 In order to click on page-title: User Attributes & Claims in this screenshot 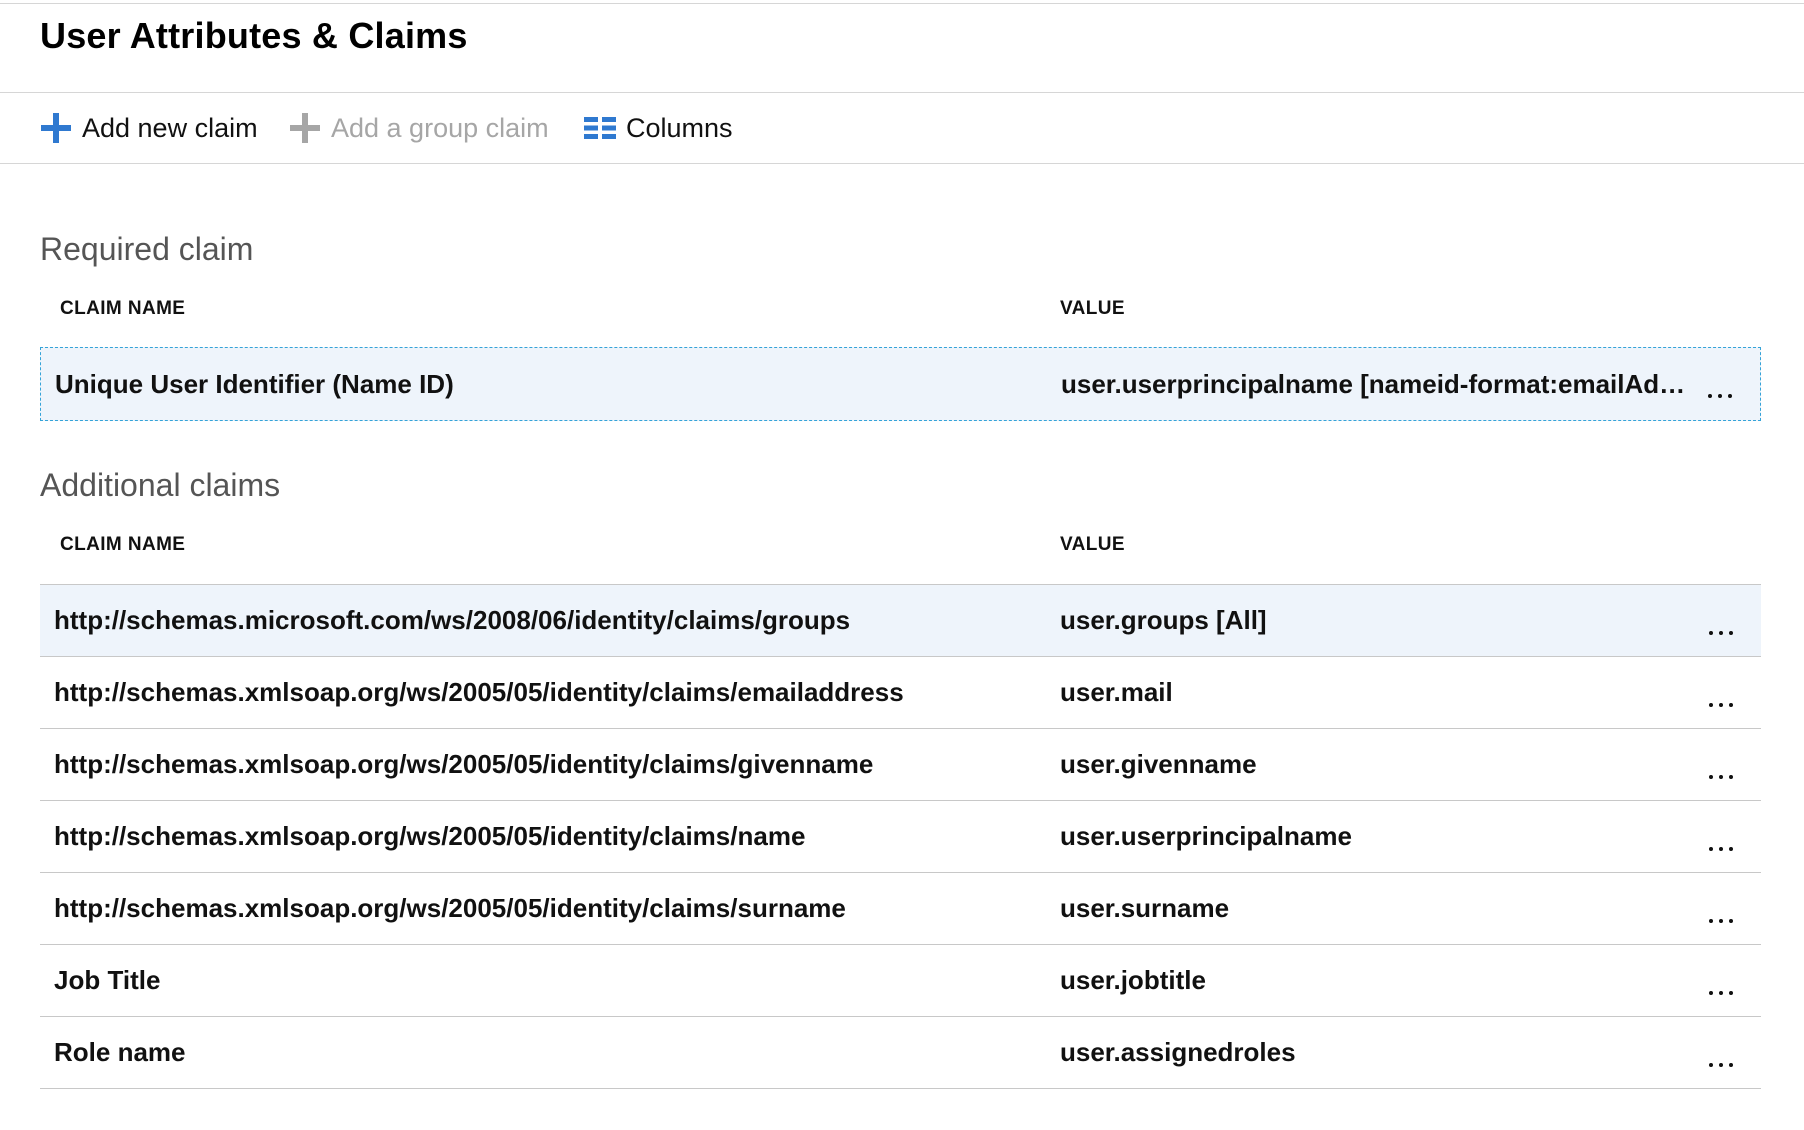, I will do `click(254, 35)`.